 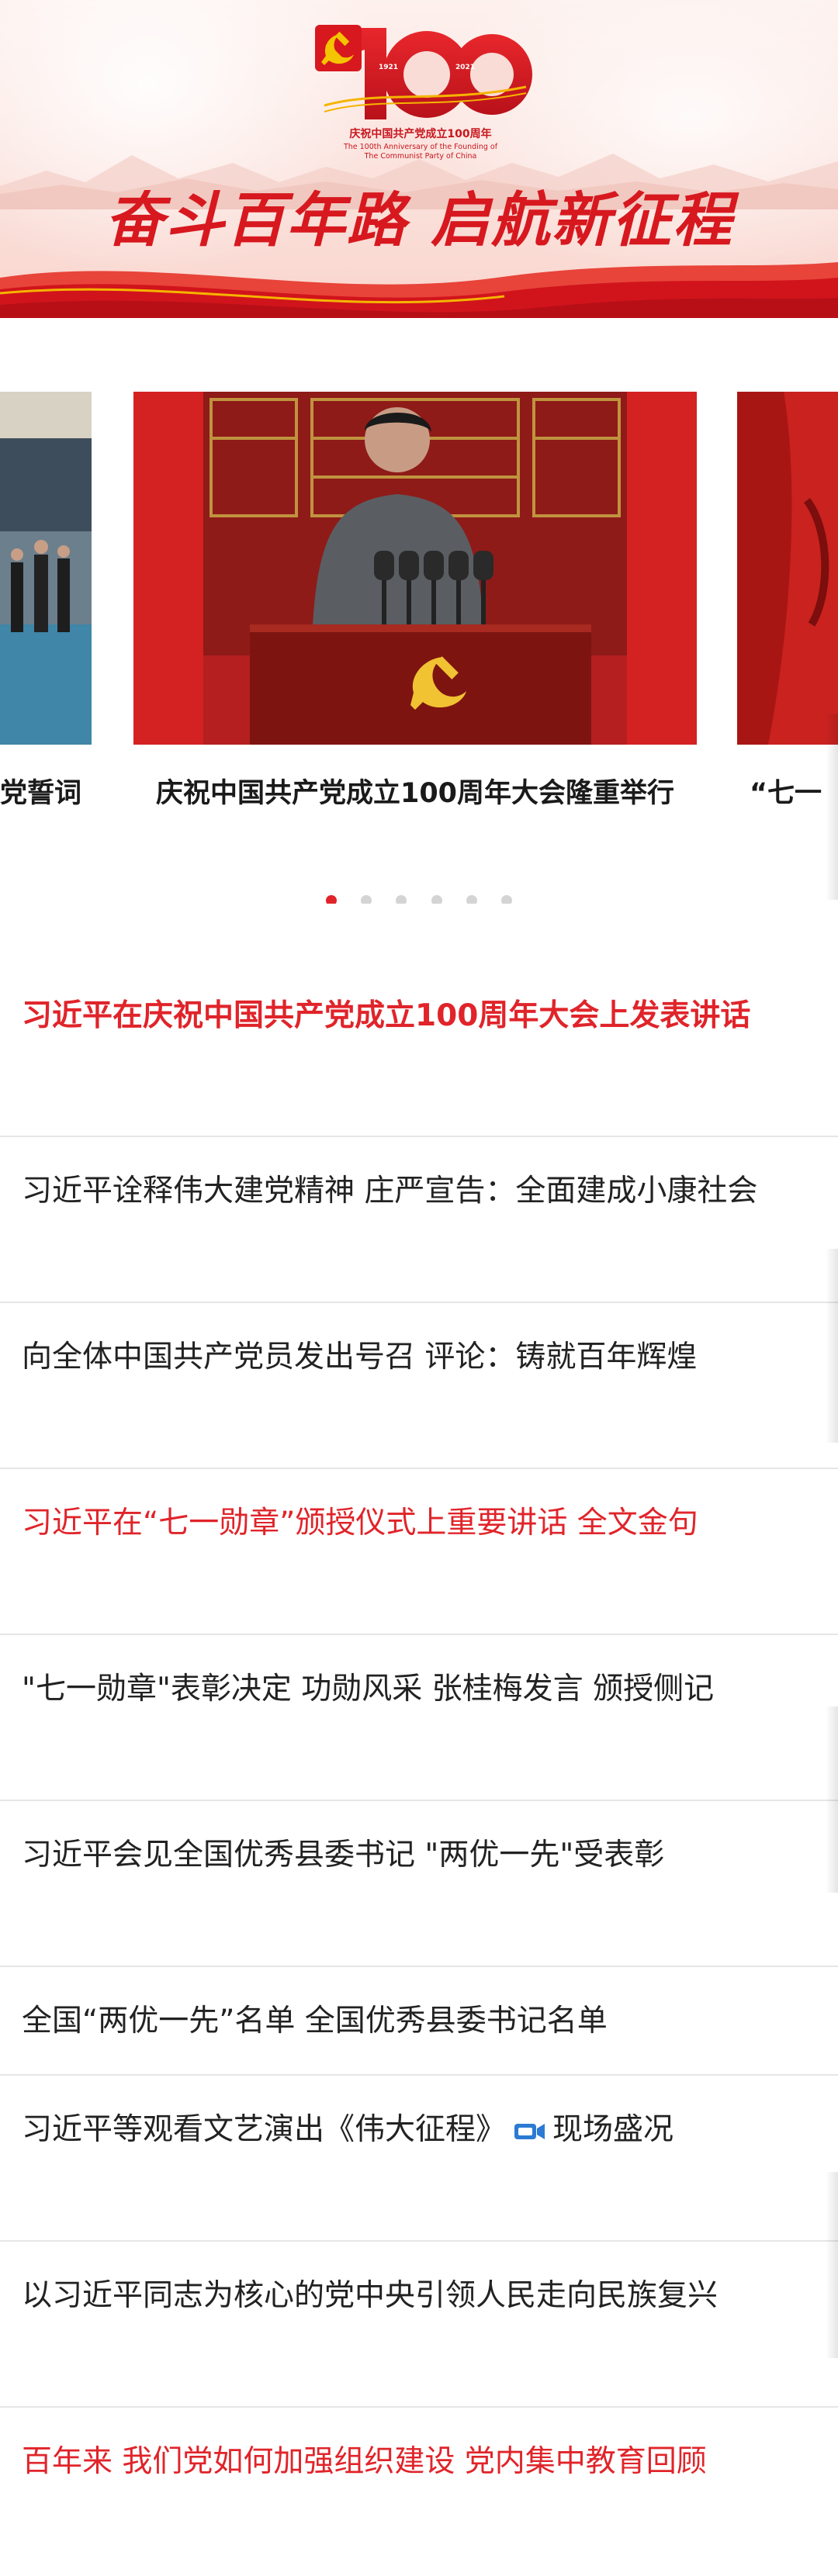 I want to click on news-item-10: 百年来 我们党如何加强组织建设 党内集中教育回顾, so click(x=419, y=2491).